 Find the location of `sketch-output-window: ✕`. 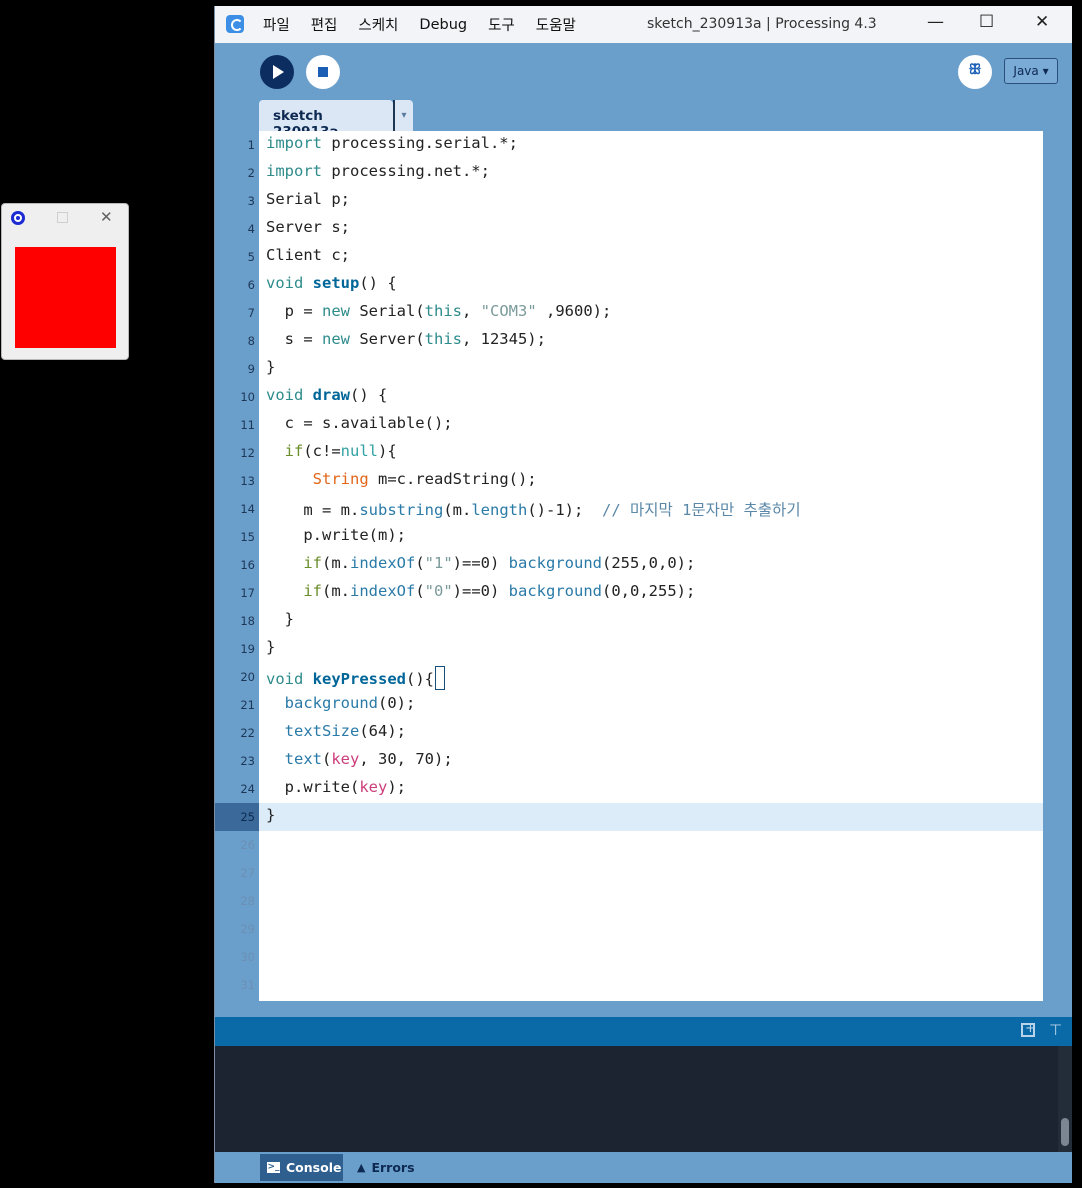

sketch-output-window: ✕ is located at coordinates (65, 281).